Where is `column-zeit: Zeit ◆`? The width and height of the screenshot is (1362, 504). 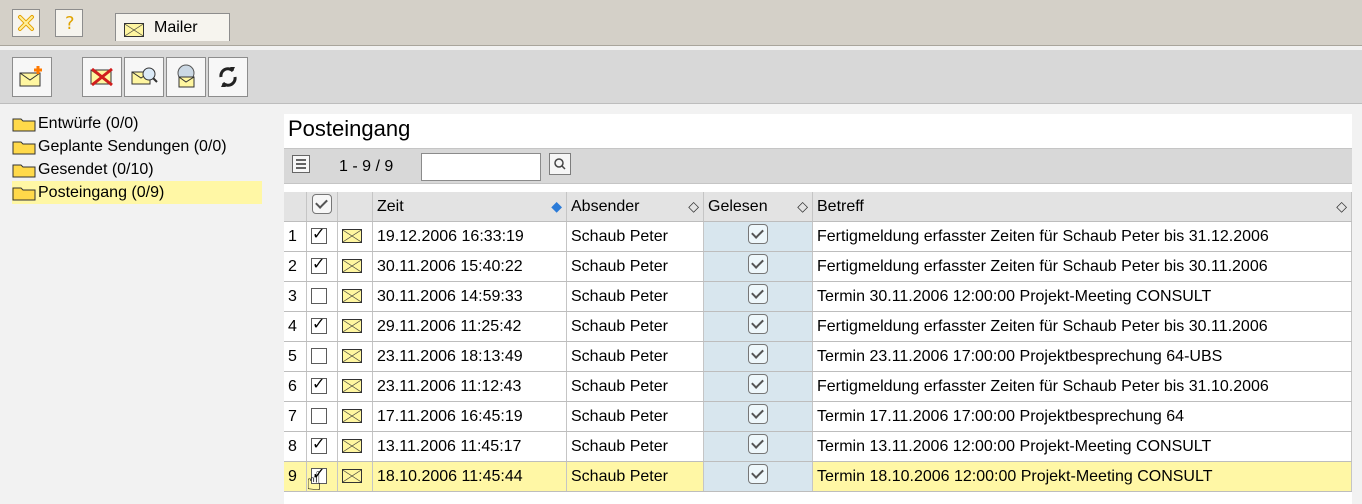 column-zeit: Zeit ◆ is located at coordinates (469, 207).